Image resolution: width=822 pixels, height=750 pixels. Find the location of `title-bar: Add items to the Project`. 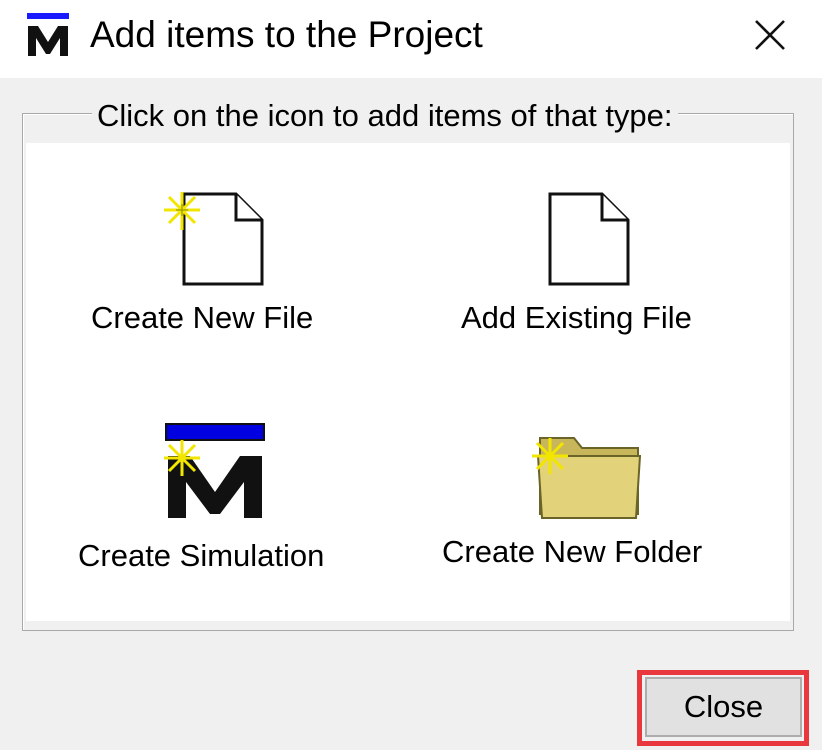

title-bar: Add items to the Project is located at coordinates (411, 39).